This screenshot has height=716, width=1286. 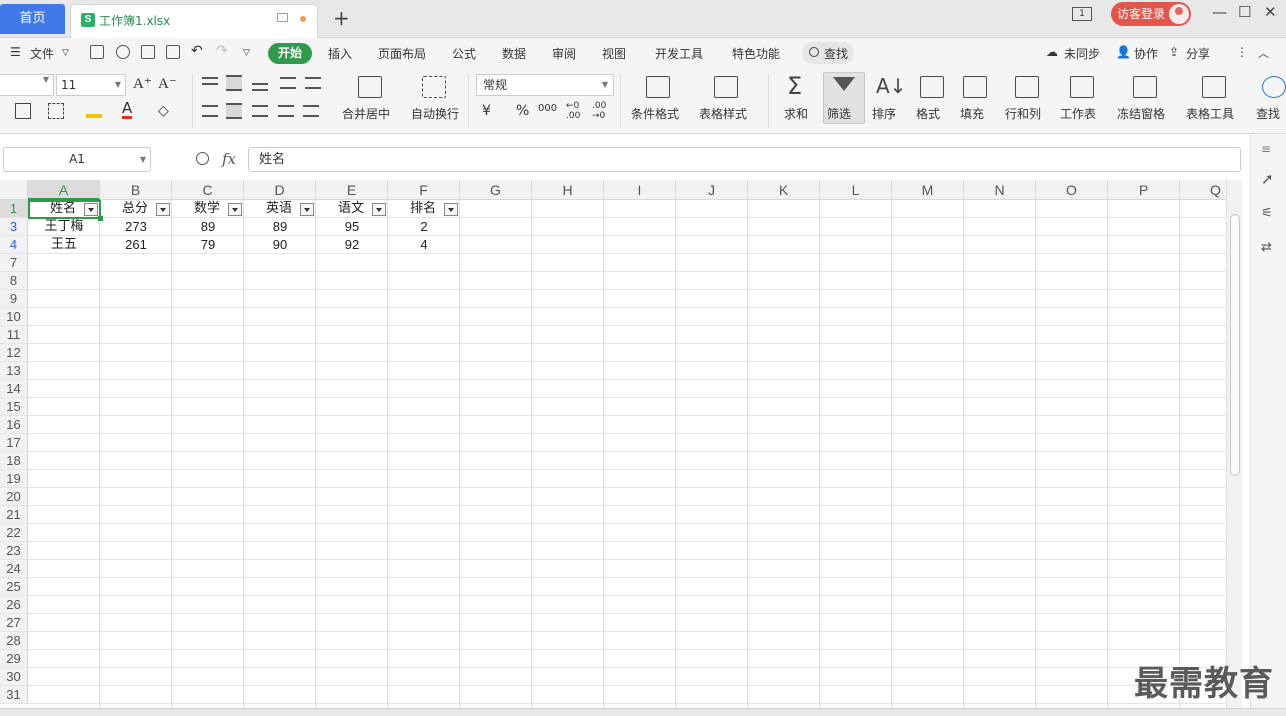 What do you see at coordinates (424, 227) in the screenshot?
I see `data-cell: 2` at bounding box center [424, 227].